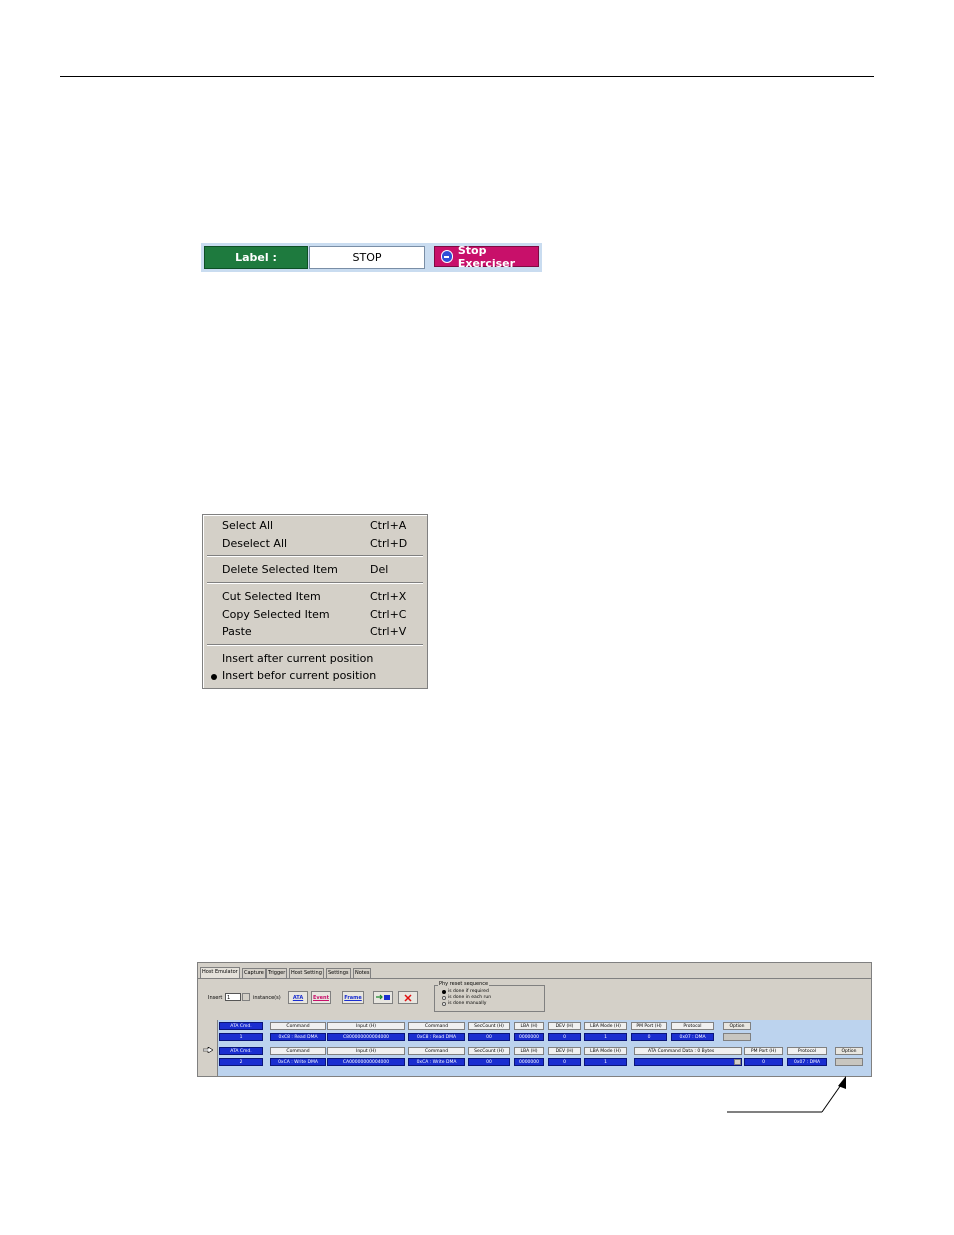  I want to click on row2-command-header: Command, so click(298, 1051).